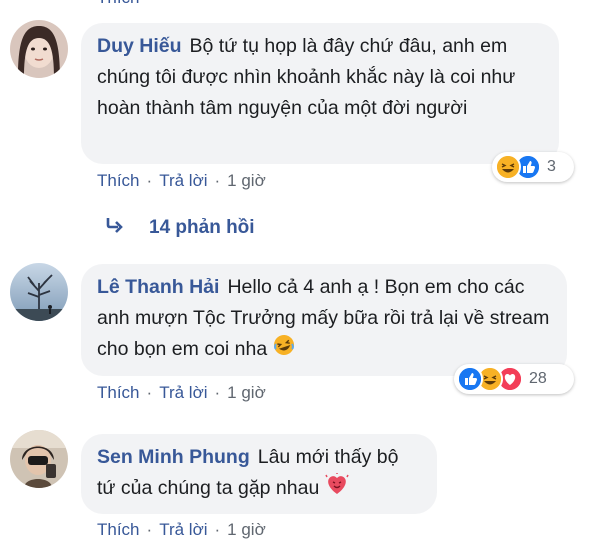  Describe the element at coordinates (470, 379) in the screenshot. I see `like-reaction-icon` at that location.